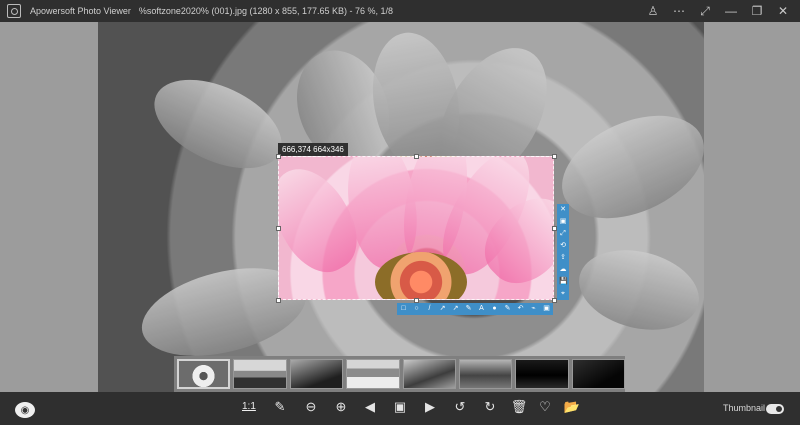  I want to click on wand-icon: ⌁, so click(534, 309).